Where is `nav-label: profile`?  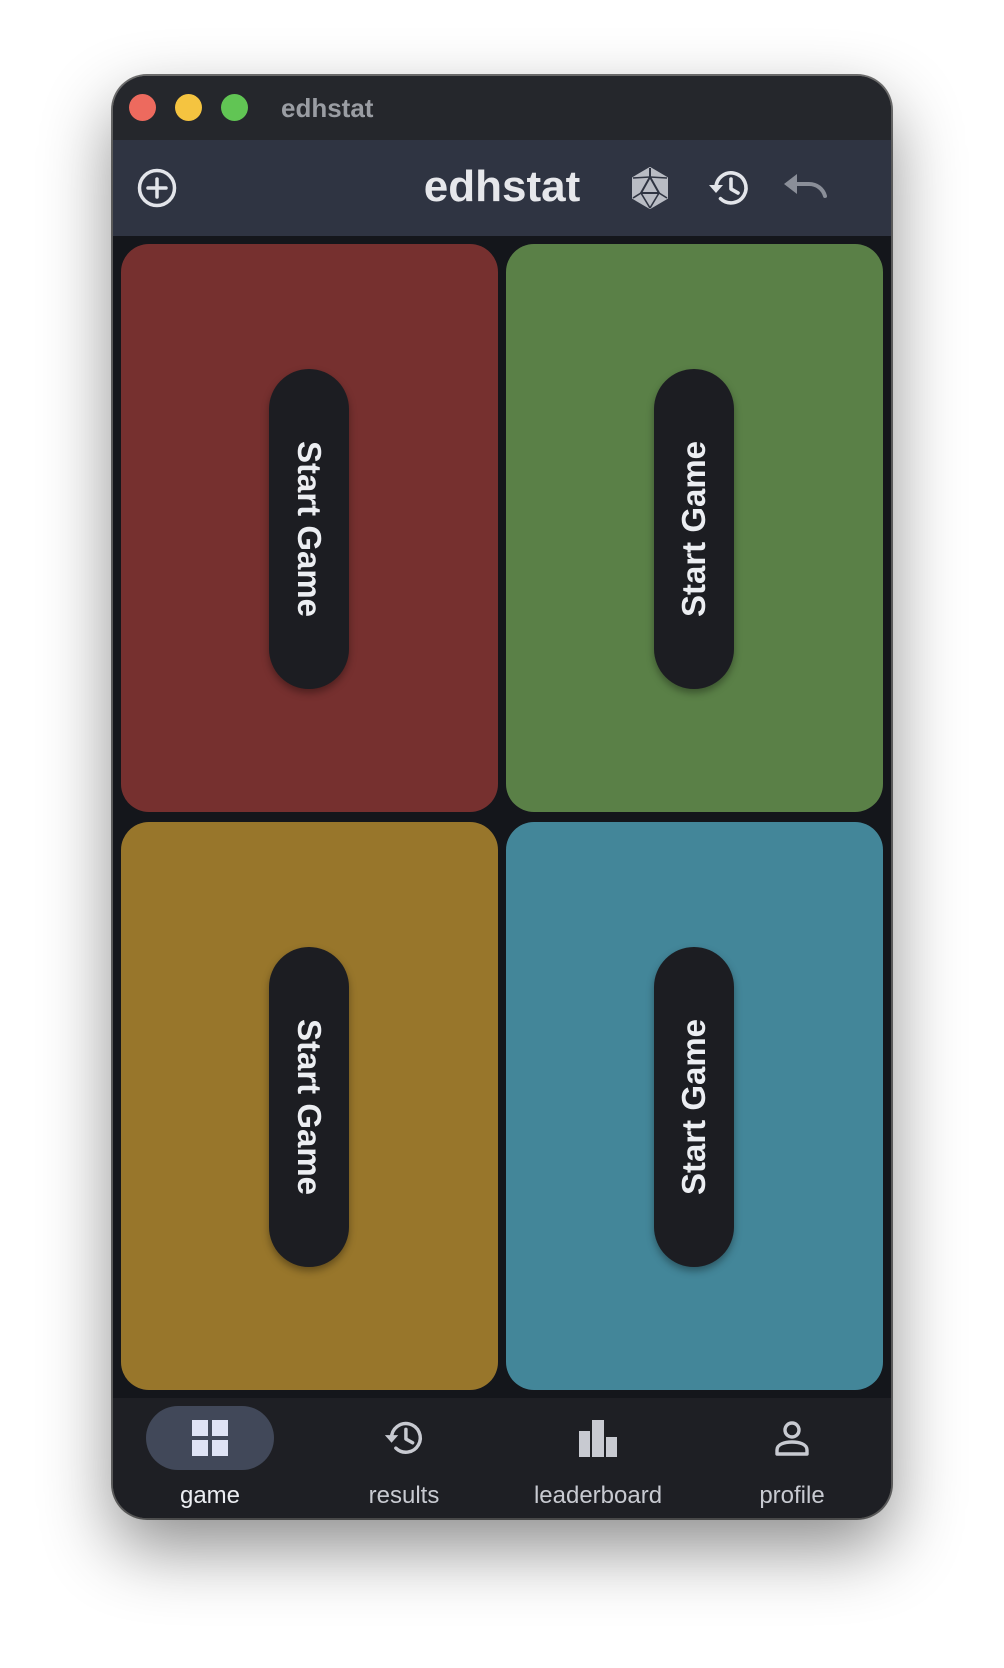 nav-label: profile is located at coordinates (792, 1495).